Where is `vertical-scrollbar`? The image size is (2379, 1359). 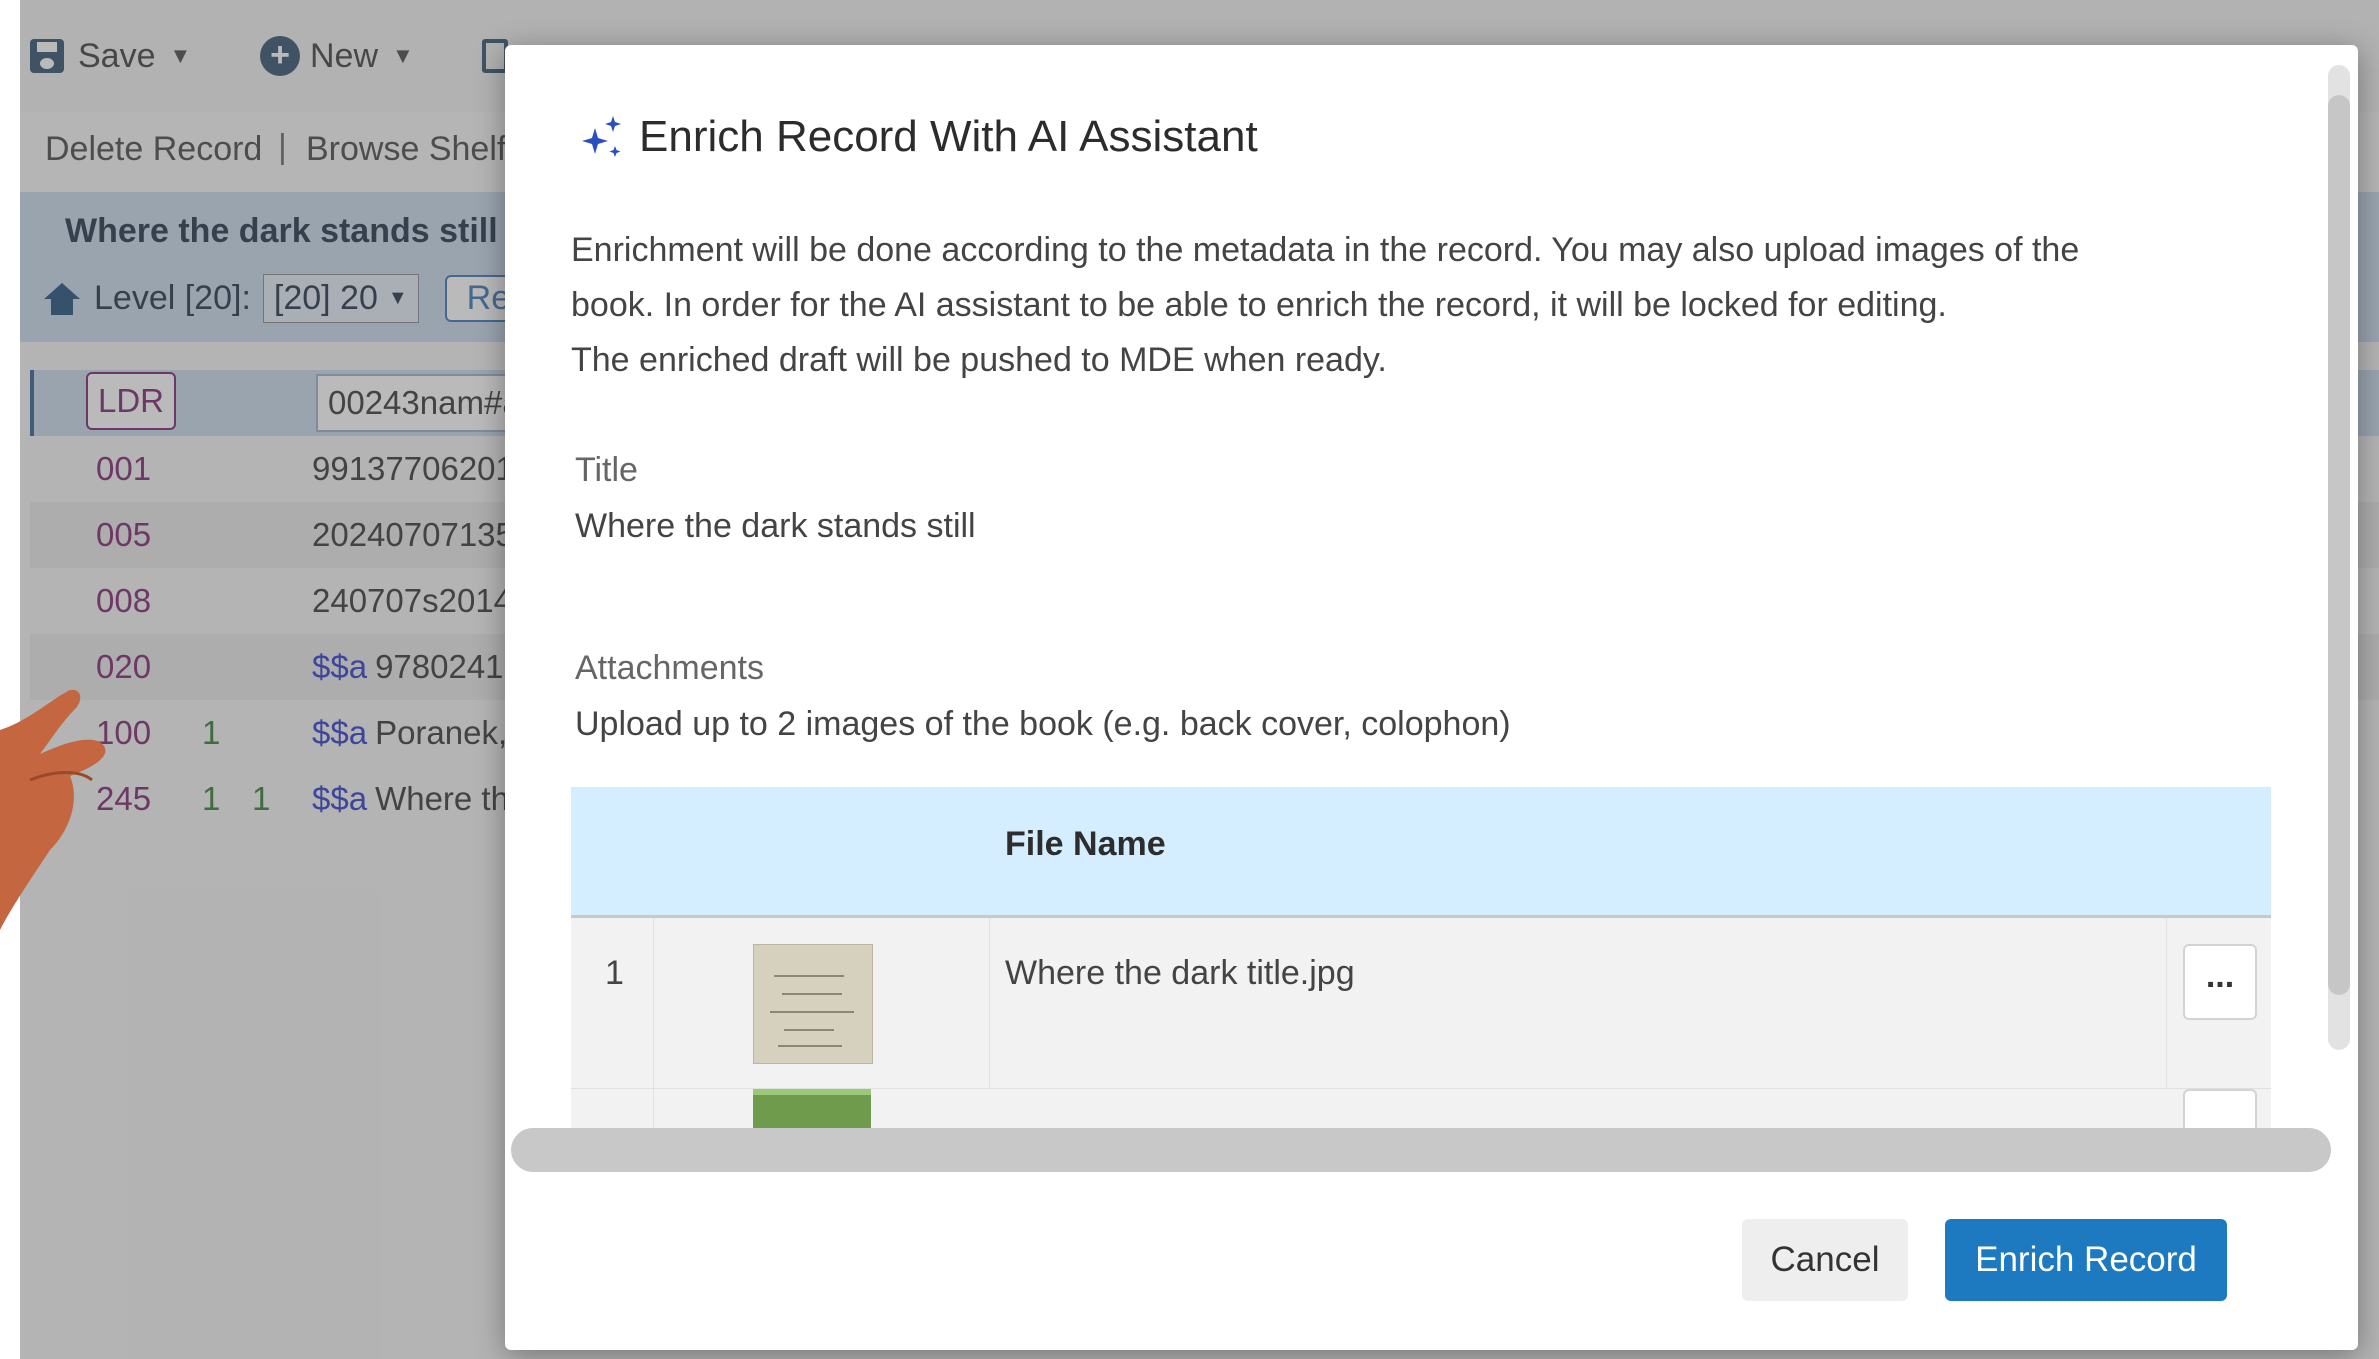 vertical-scrollbar is located at coordinates (2339, 557).